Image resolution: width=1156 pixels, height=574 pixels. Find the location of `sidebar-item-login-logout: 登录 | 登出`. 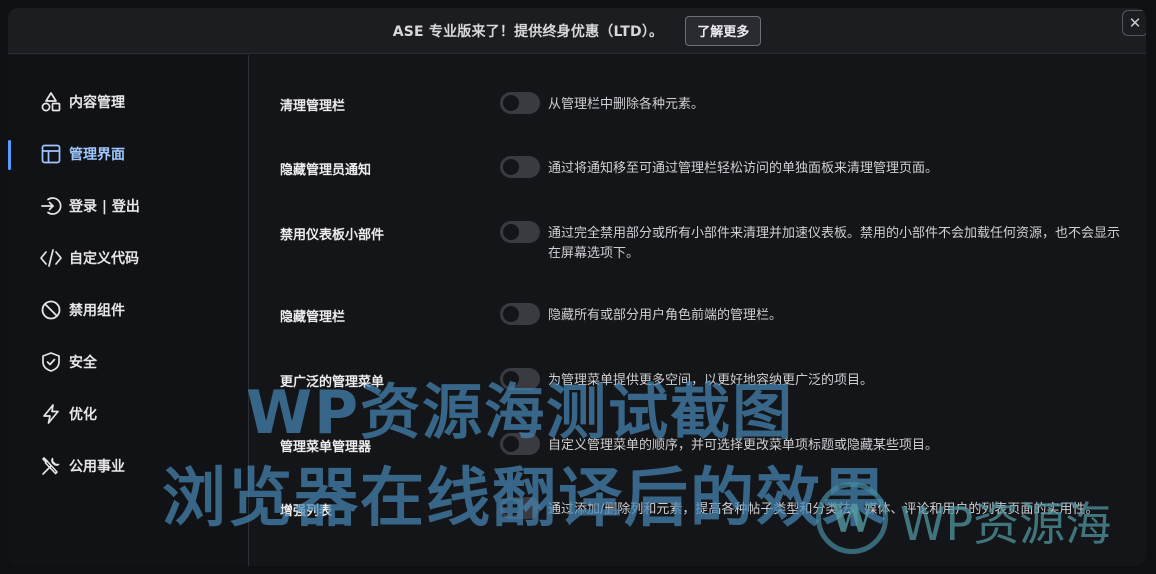

sidebar-item-login-logout: 登录 | 登出 is located at coordinates (128, 206).